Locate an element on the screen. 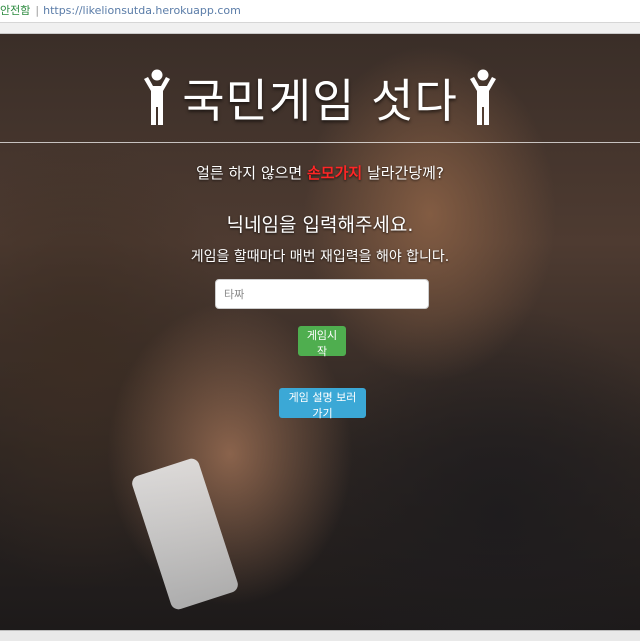 Image resolution: width=640 pixels, height=641 pixels. intro-emphasis: 손모가지 is located at coordinates (334, 173).